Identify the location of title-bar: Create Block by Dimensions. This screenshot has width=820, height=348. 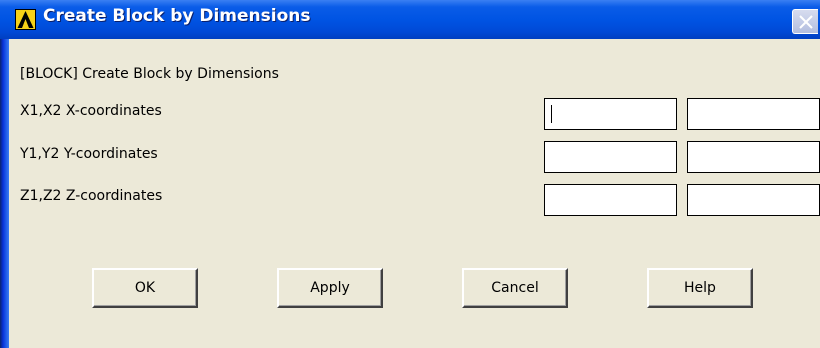
(410, 19).